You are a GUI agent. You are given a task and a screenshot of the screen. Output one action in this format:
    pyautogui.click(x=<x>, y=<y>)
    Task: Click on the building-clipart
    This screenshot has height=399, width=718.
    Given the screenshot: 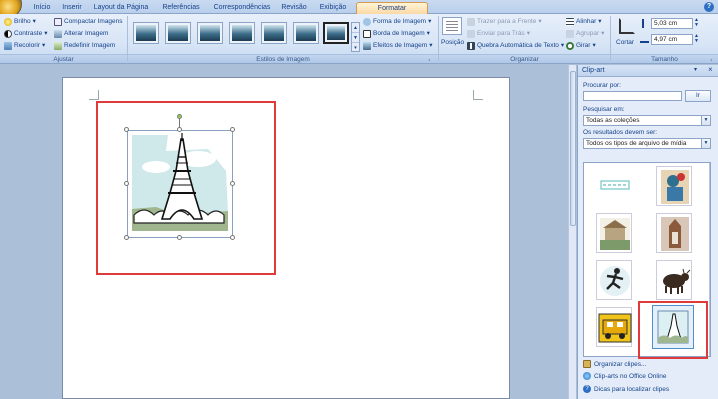 What is the action you would take?
    pyautogui.click(x=615, y=234)
    